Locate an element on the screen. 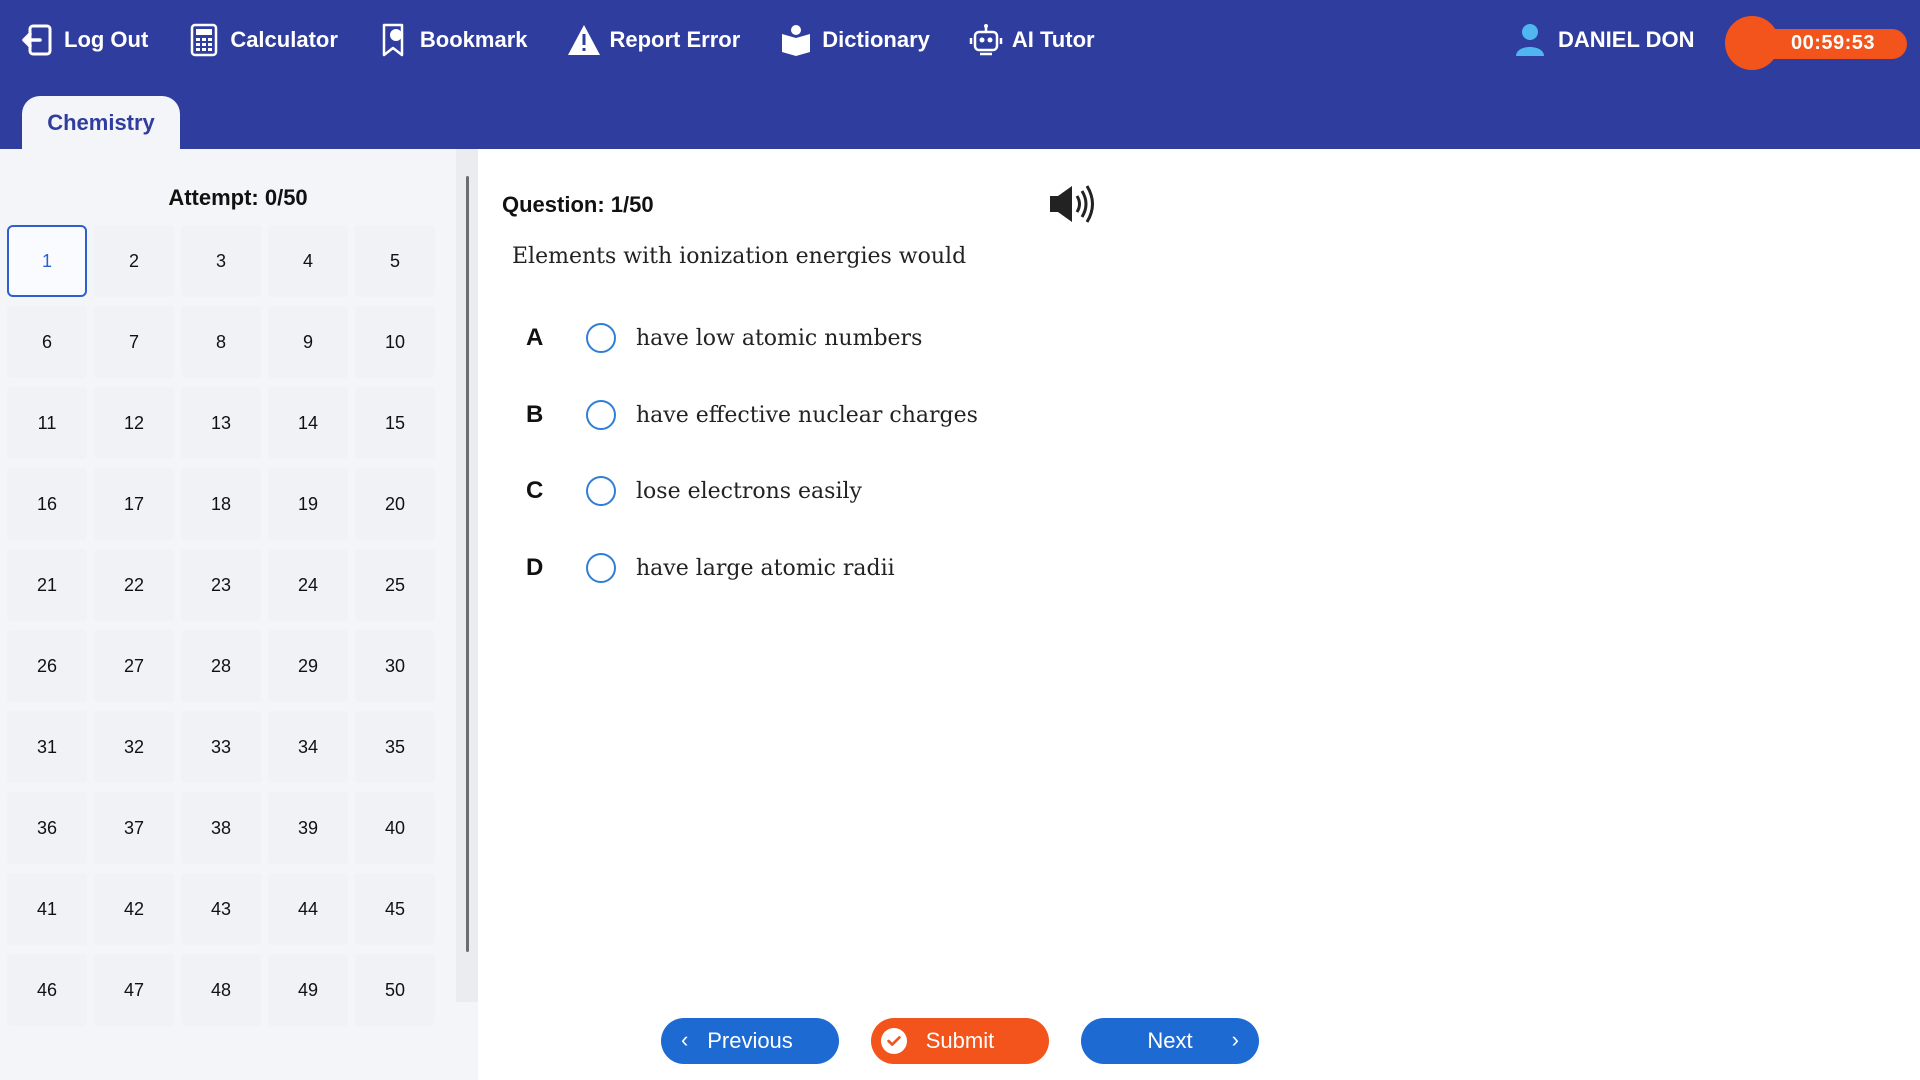 The height and width of the screenshot is (1080, 1920). question-nav-item-17: 17 is located at coordinates (134, 504).